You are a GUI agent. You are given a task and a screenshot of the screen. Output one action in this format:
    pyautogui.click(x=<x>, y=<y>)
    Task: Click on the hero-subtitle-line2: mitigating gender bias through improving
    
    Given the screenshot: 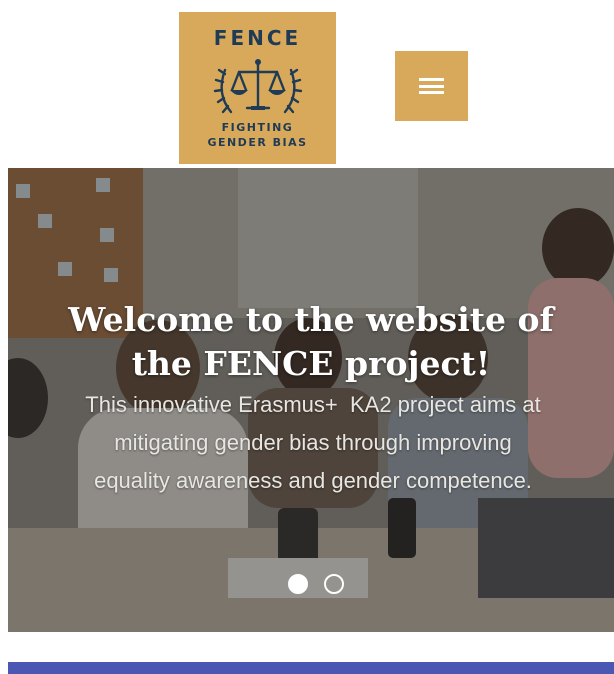 What is the action you would take?
    pyautogui.click(x=313, y=442)
    